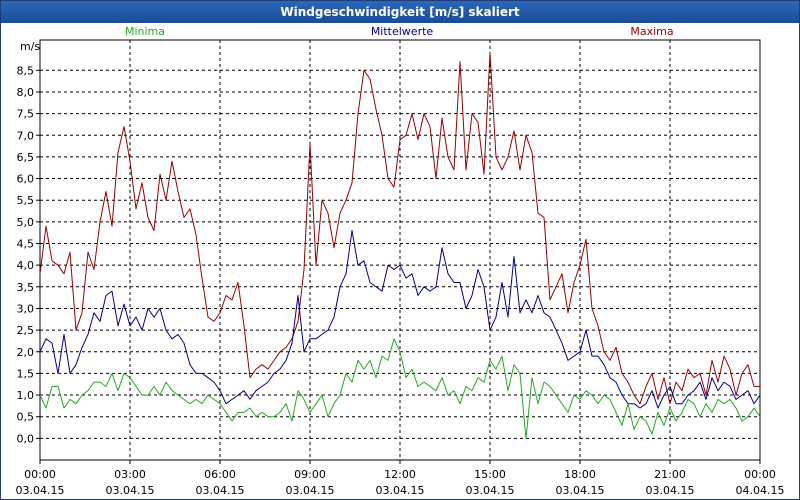 The width and height of the screenshot is (800, 500). What do you see at coordinates (26, 287) in the screenshot?
I see `y-tick-label: 3,5` at bounding box center [26, 287].